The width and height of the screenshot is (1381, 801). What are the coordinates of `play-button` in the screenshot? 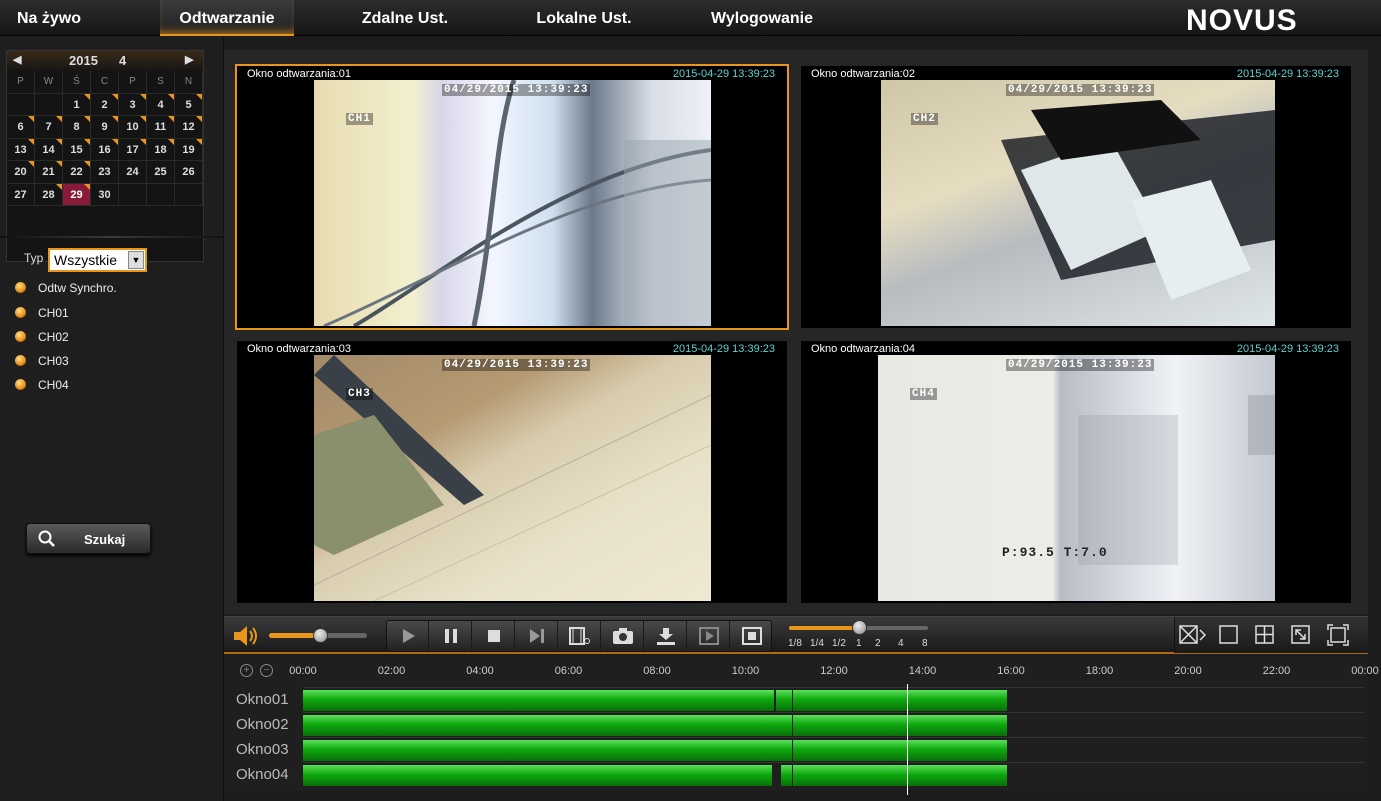 It's located at (408, 636).